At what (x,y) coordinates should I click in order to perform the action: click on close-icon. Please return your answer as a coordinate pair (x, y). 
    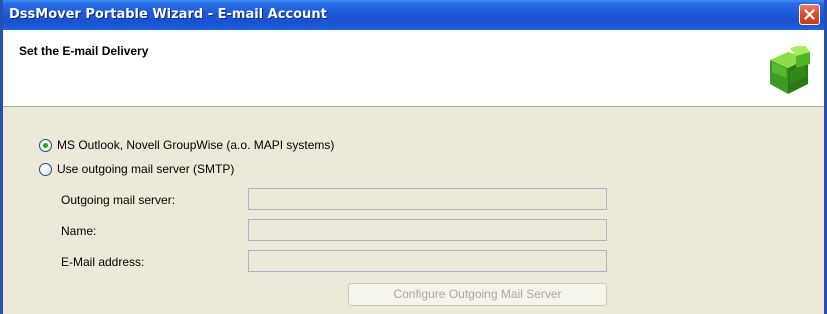
    Looking at the image, I should click on (809, 14).